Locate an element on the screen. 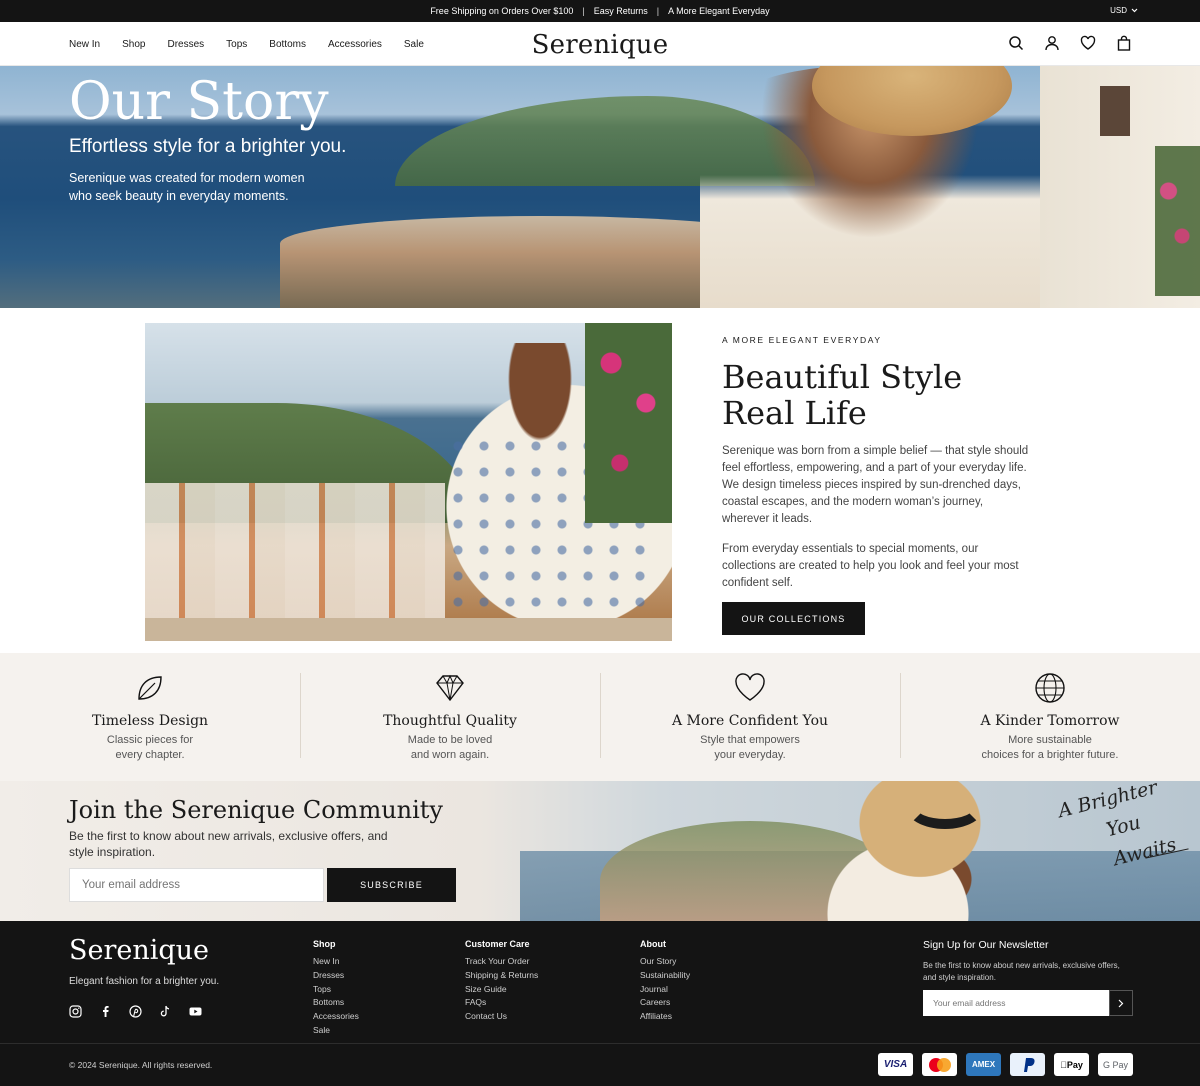  footer-link: Dresses is located at coordinates (336, 976).